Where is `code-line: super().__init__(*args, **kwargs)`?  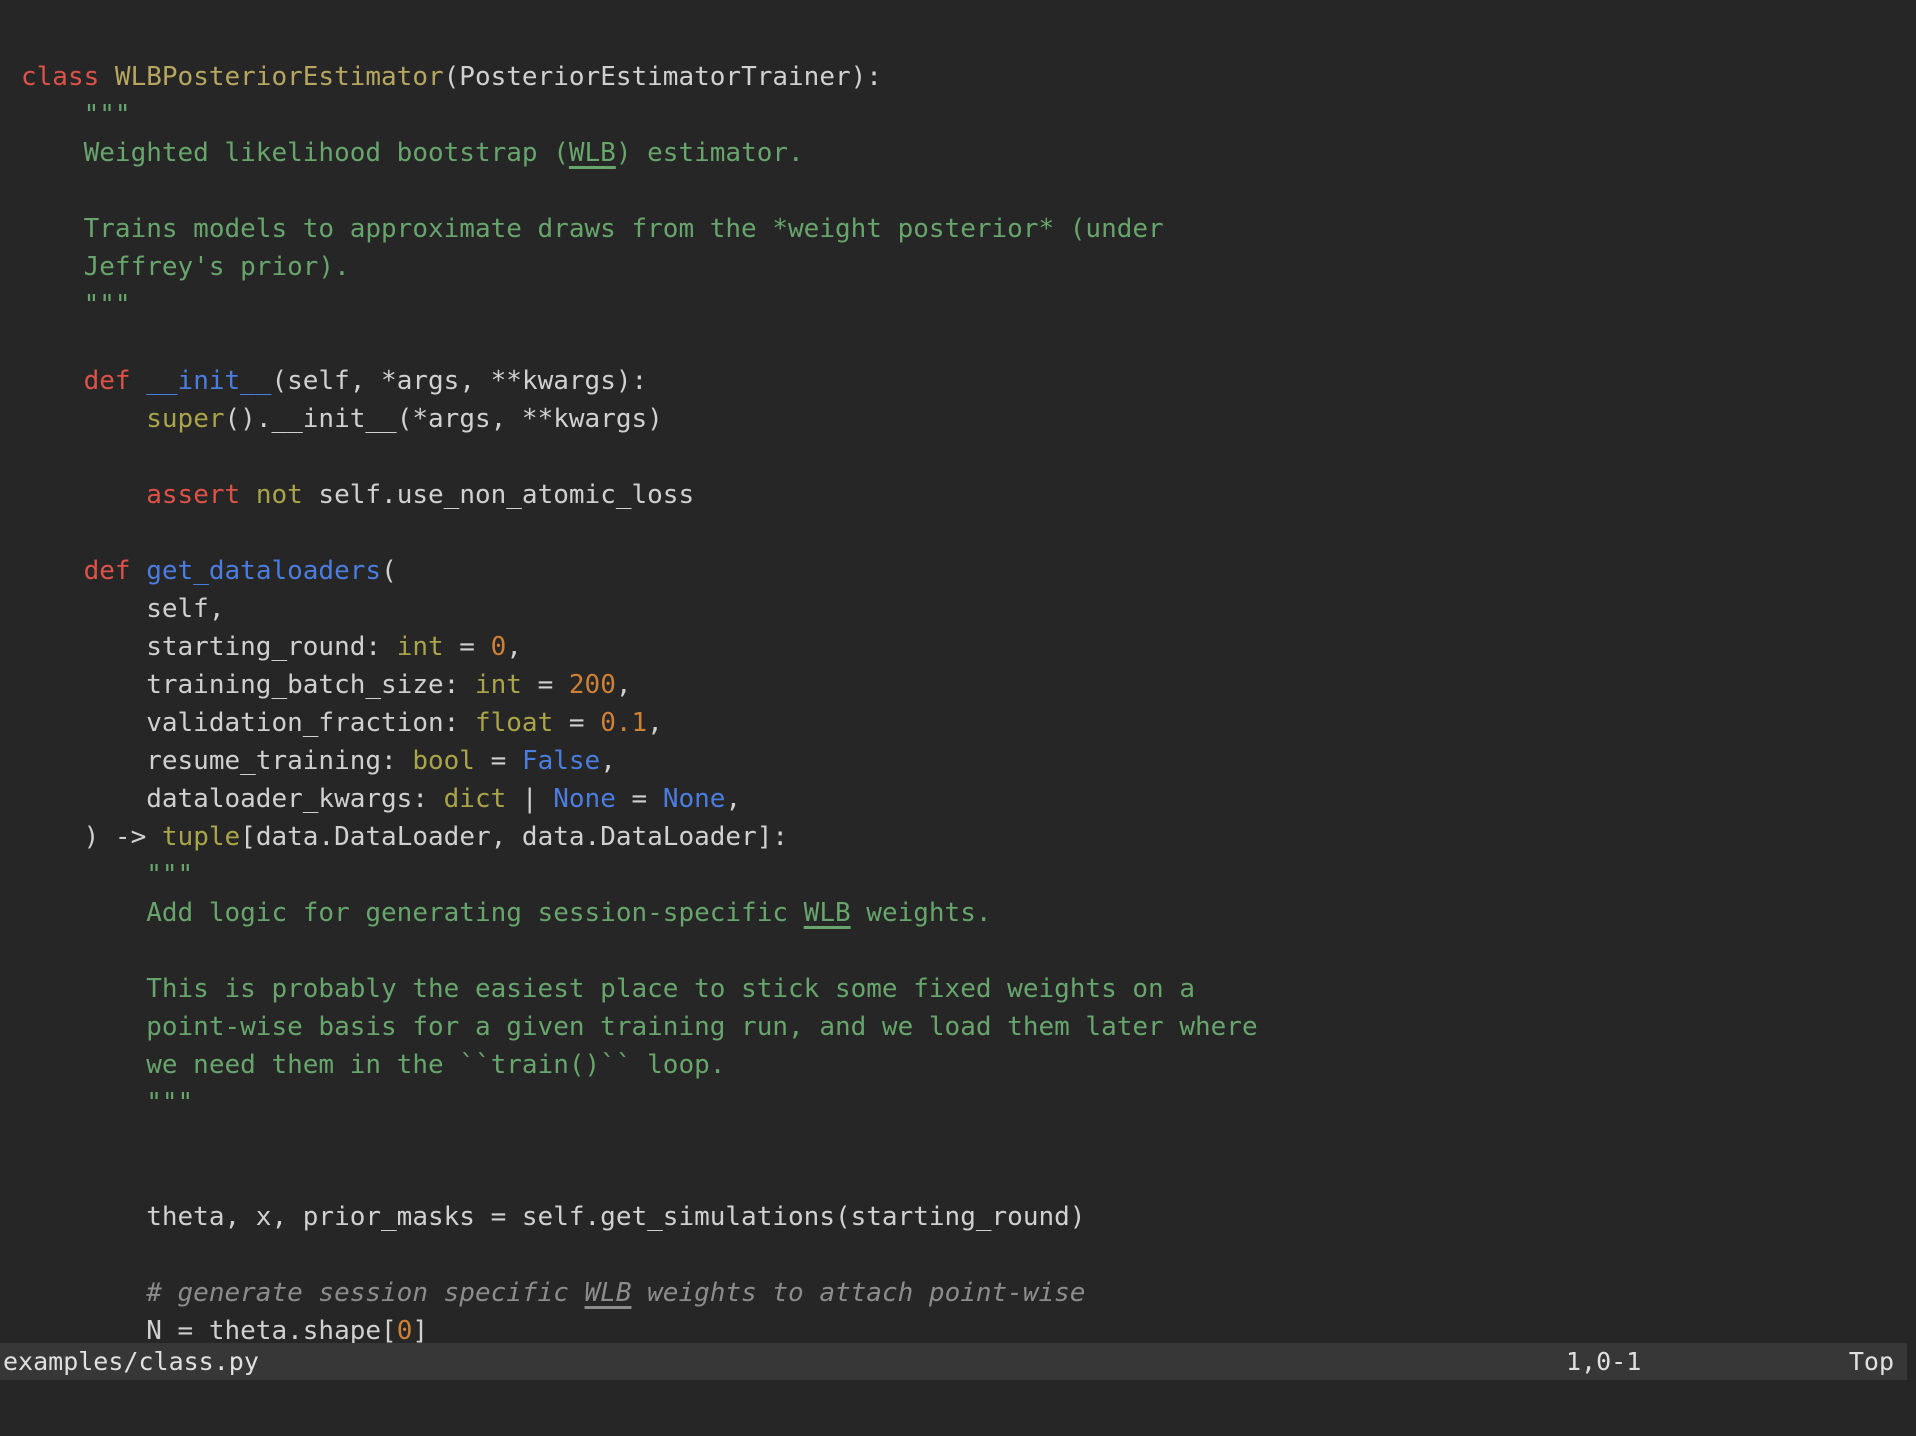
code-line: super().__init__(*args, **kwargs) is located at coordinates (404, 419).